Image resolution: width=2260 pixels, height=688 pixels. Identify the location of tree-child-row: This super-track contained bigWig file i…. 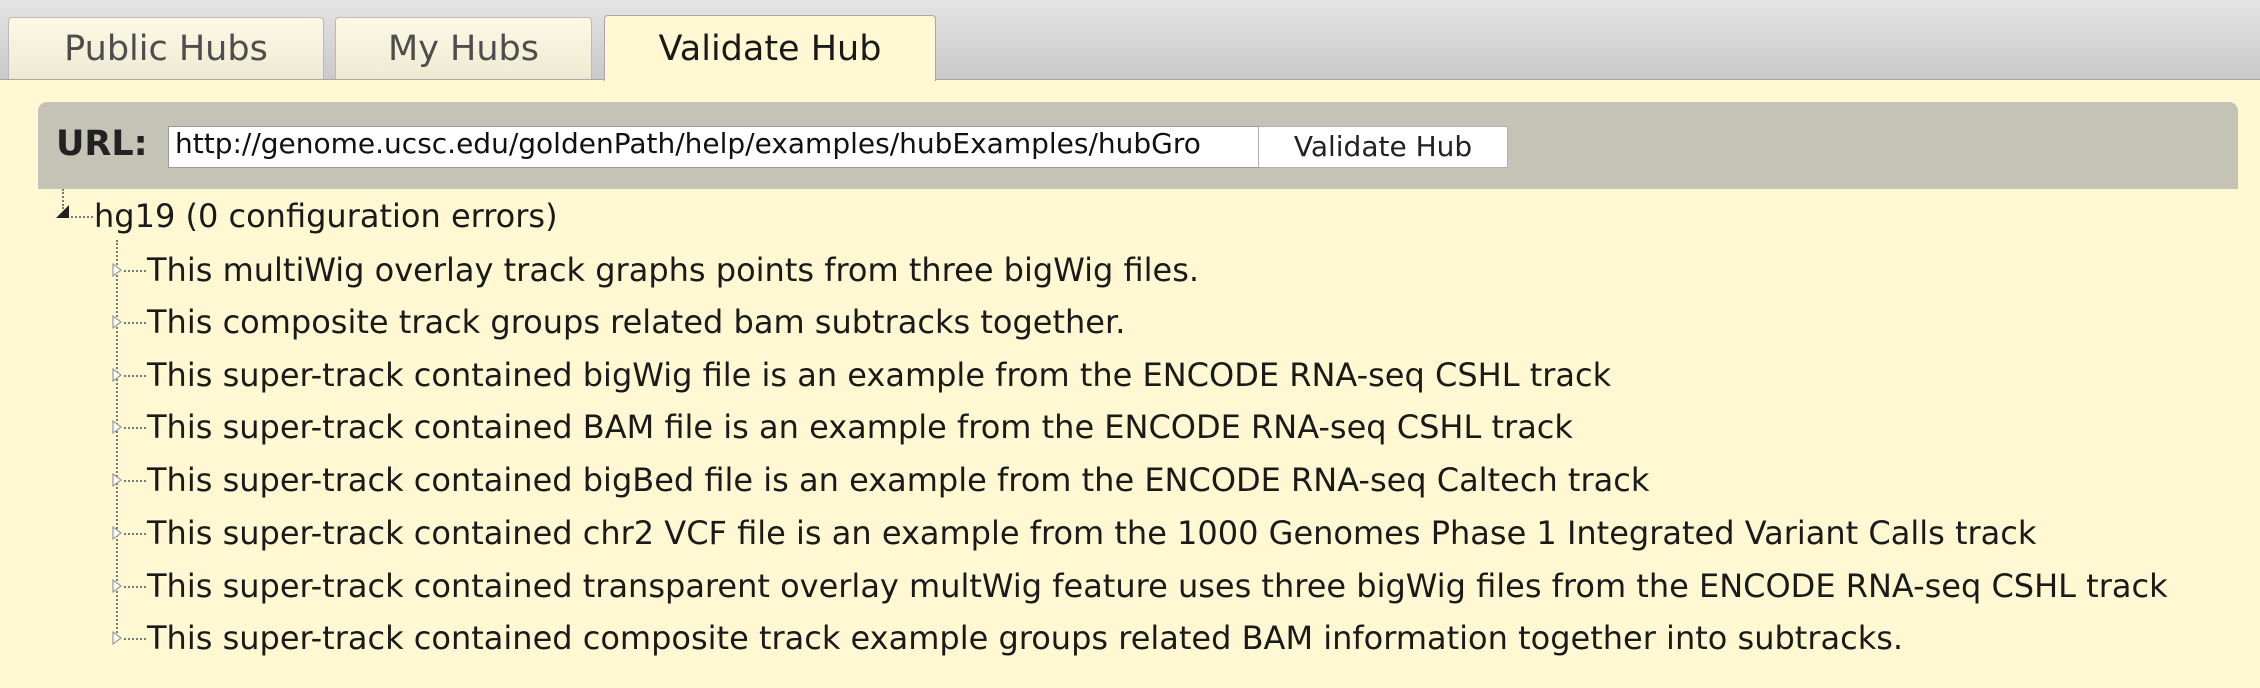
(1130, 375).